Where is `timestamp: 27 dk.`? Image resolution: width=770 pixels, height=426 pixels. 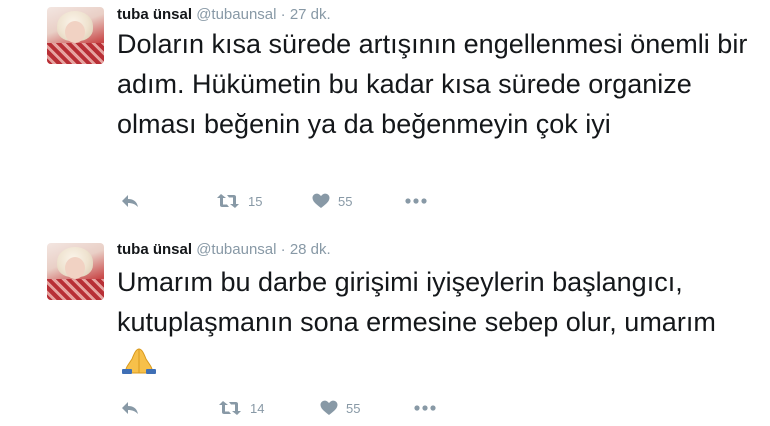
timestamp: 27 dk. is located at coordinates (310, 14).